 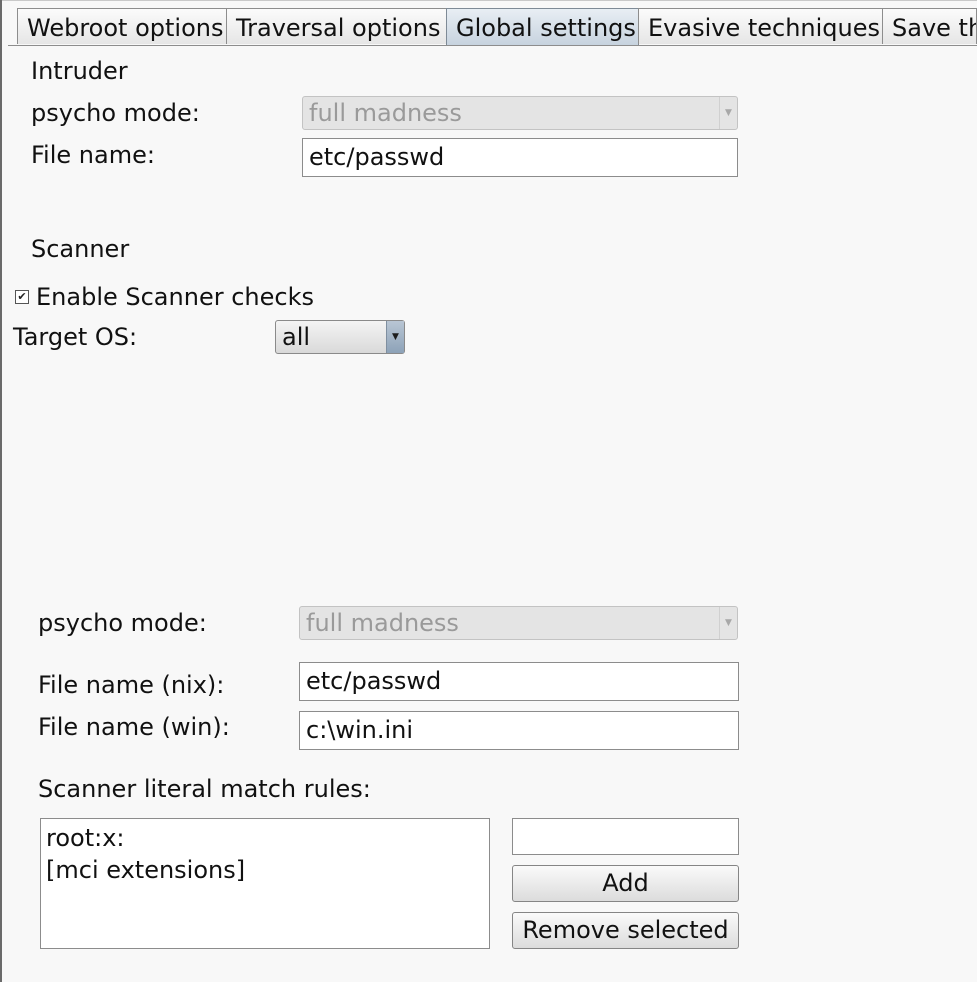 What do you see at coordinates (122, 623) in the screenshot?
I see `scanner-psycho-mode-label: psycho mode:` at bounding box center [122, 623].